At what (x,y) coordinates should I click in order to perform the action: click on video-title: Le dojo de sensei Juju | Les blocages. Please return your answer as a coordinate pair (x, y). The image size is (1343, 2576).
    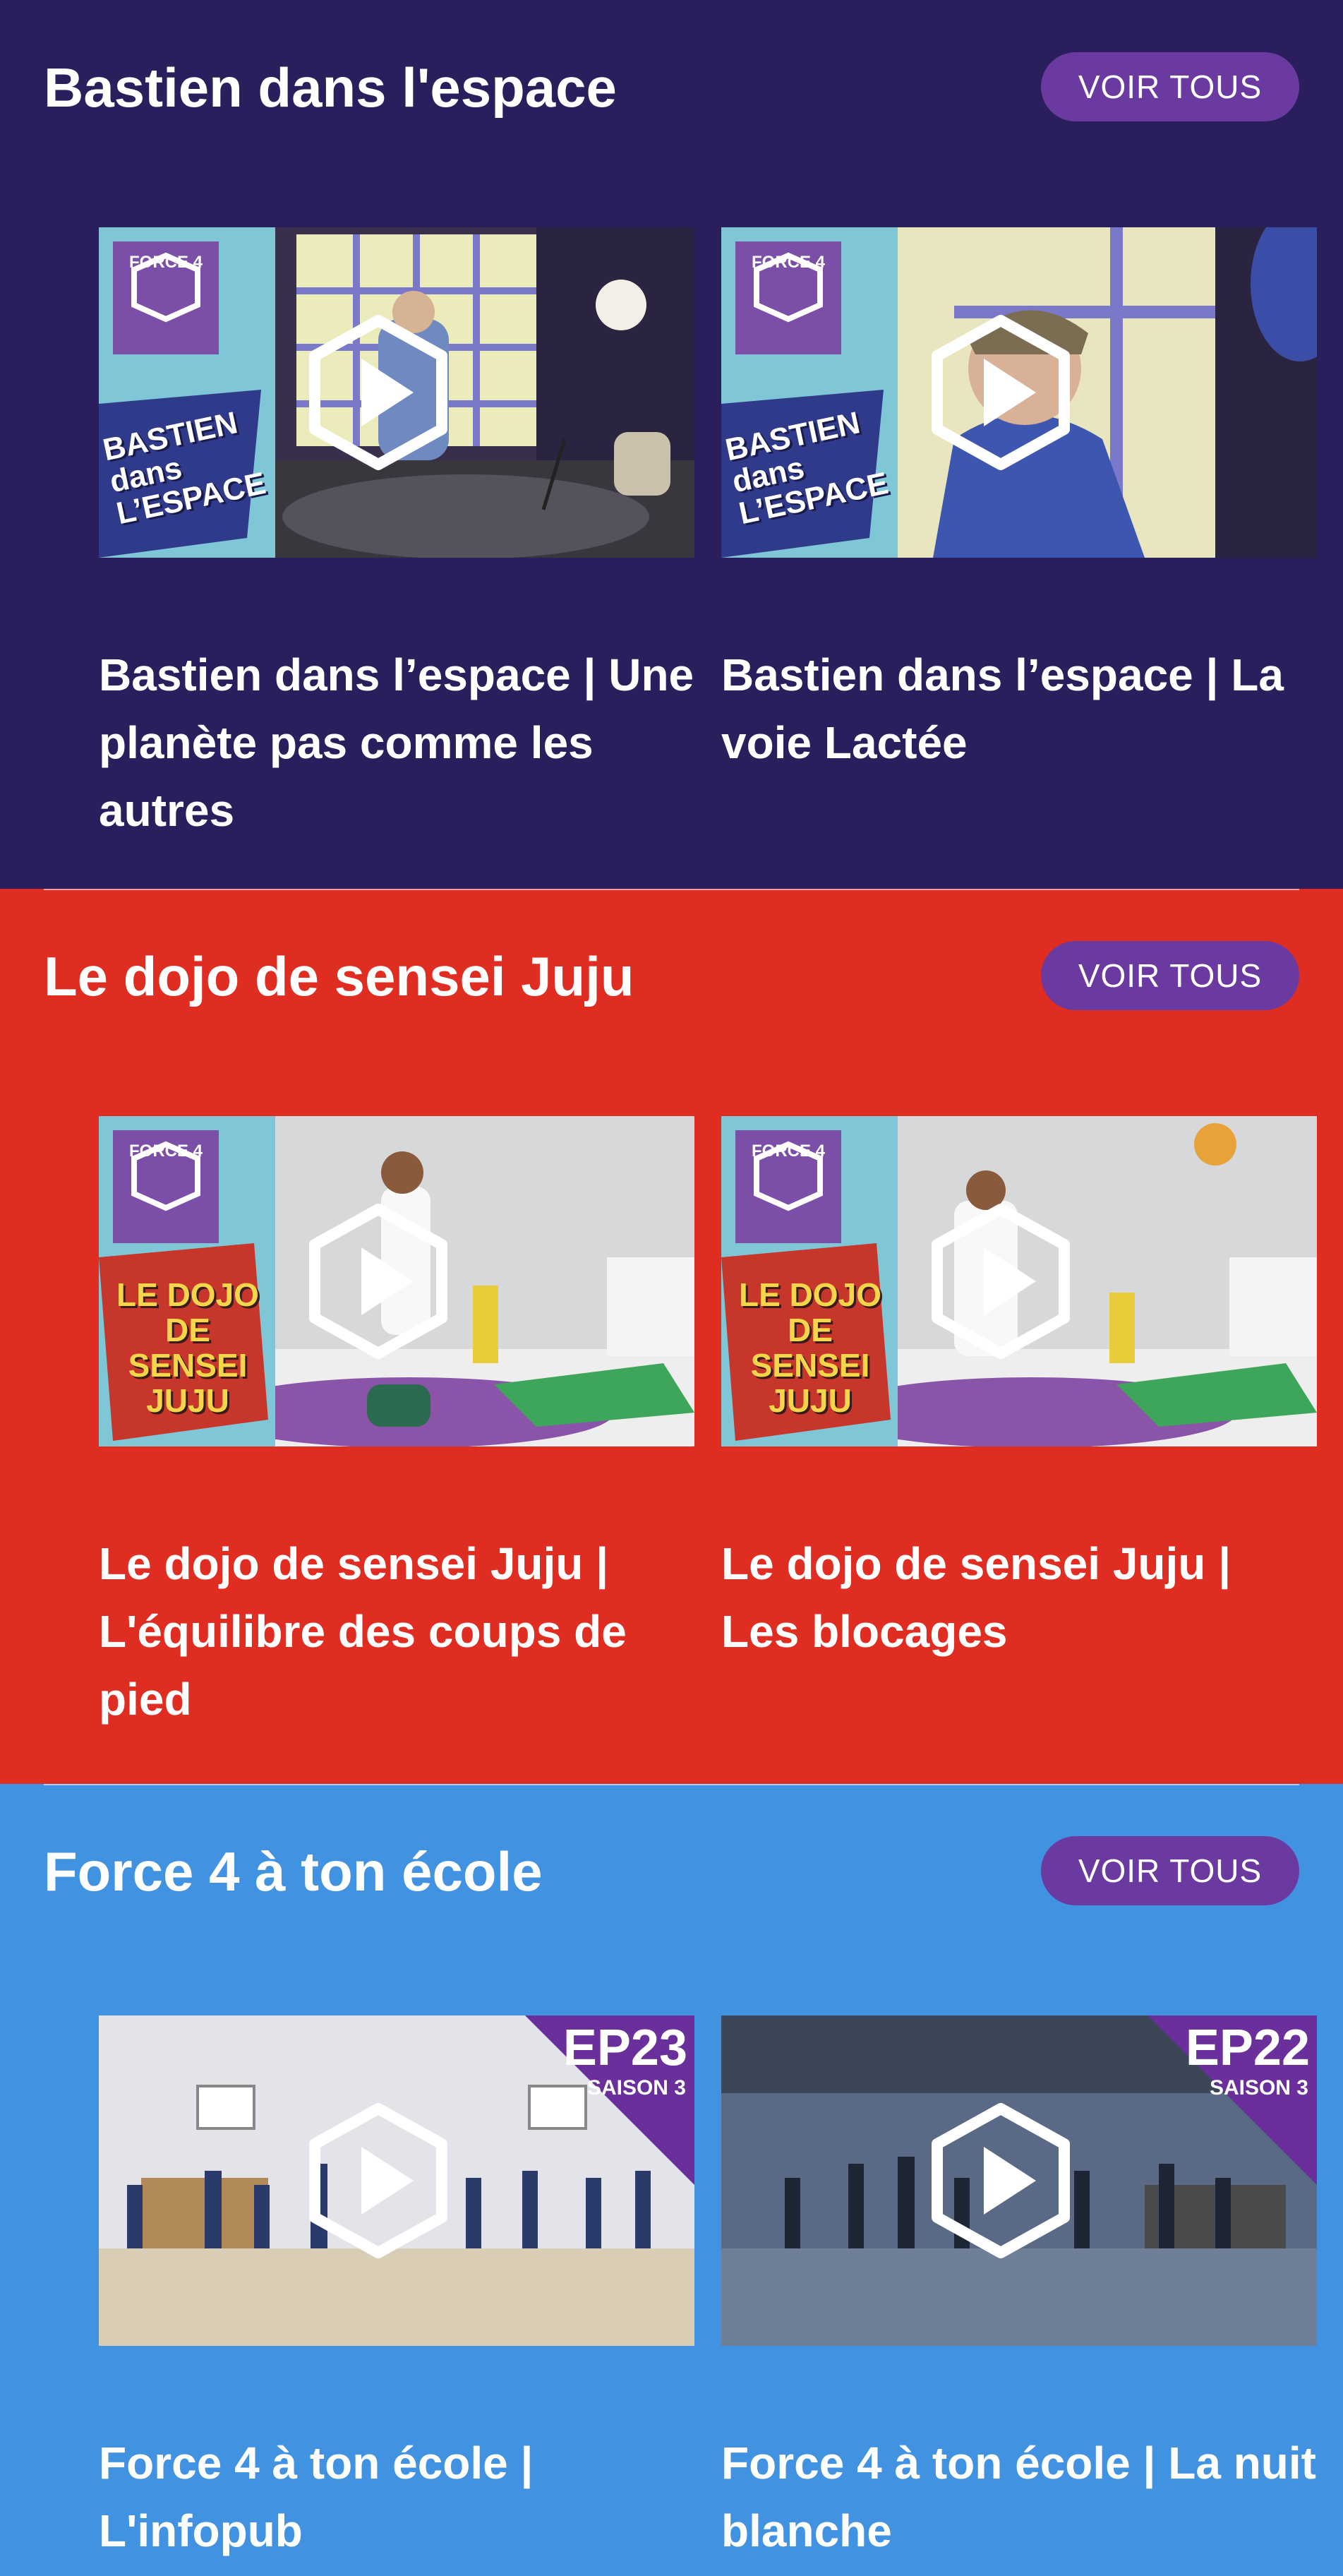
    Looking at the image, I should click on (1019, 1597).